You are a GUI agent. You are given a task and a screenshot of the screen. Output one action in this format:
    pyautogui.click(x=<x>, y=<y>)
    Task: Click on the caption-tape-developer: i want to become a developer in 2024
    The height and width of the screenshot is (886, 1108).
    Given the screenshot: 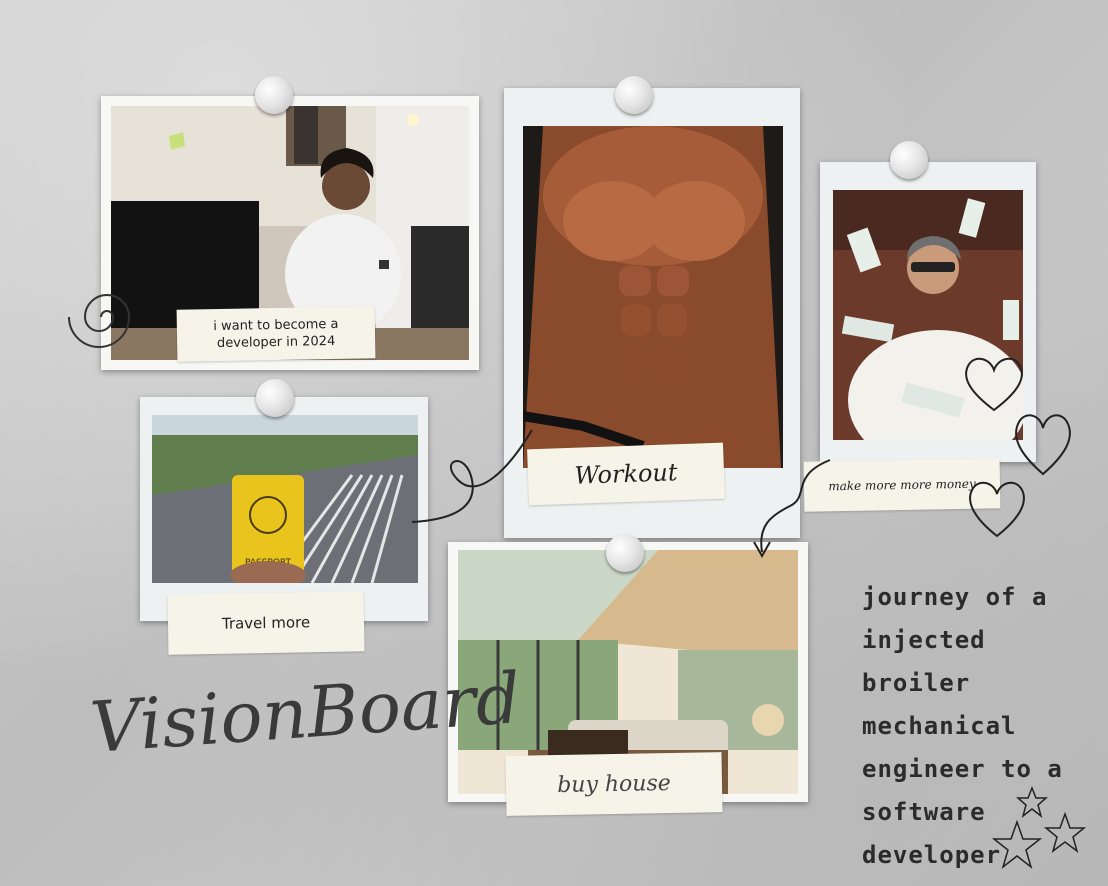 What is the action you would take?
    pyautogui.click(x=276, y=334)
    